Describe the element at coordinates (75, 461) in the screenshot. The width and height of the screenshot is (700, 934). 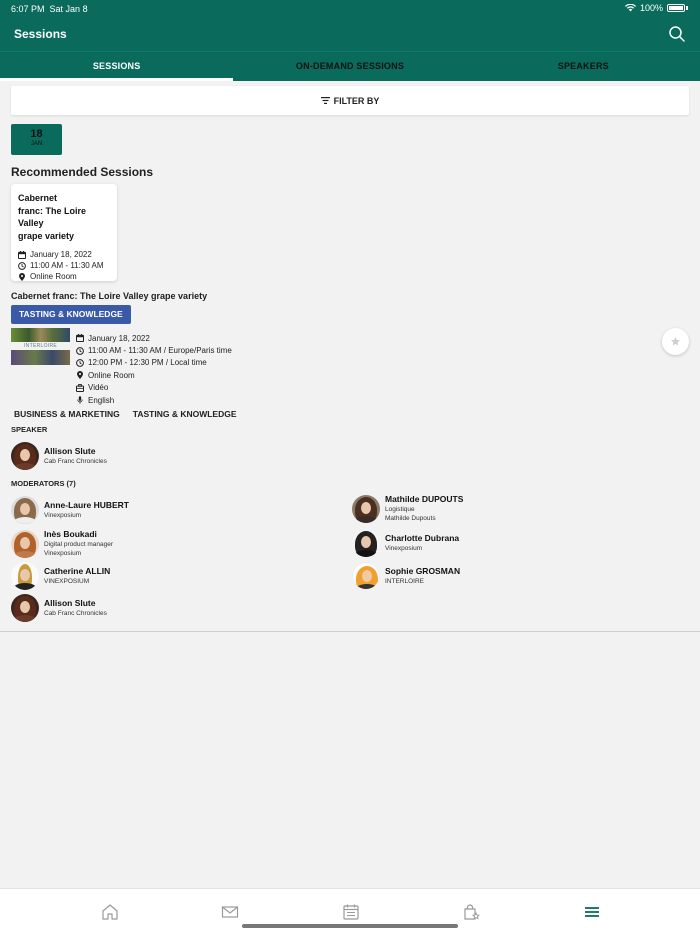
I see `person-org: Cab Franc Chronicles` at that location.